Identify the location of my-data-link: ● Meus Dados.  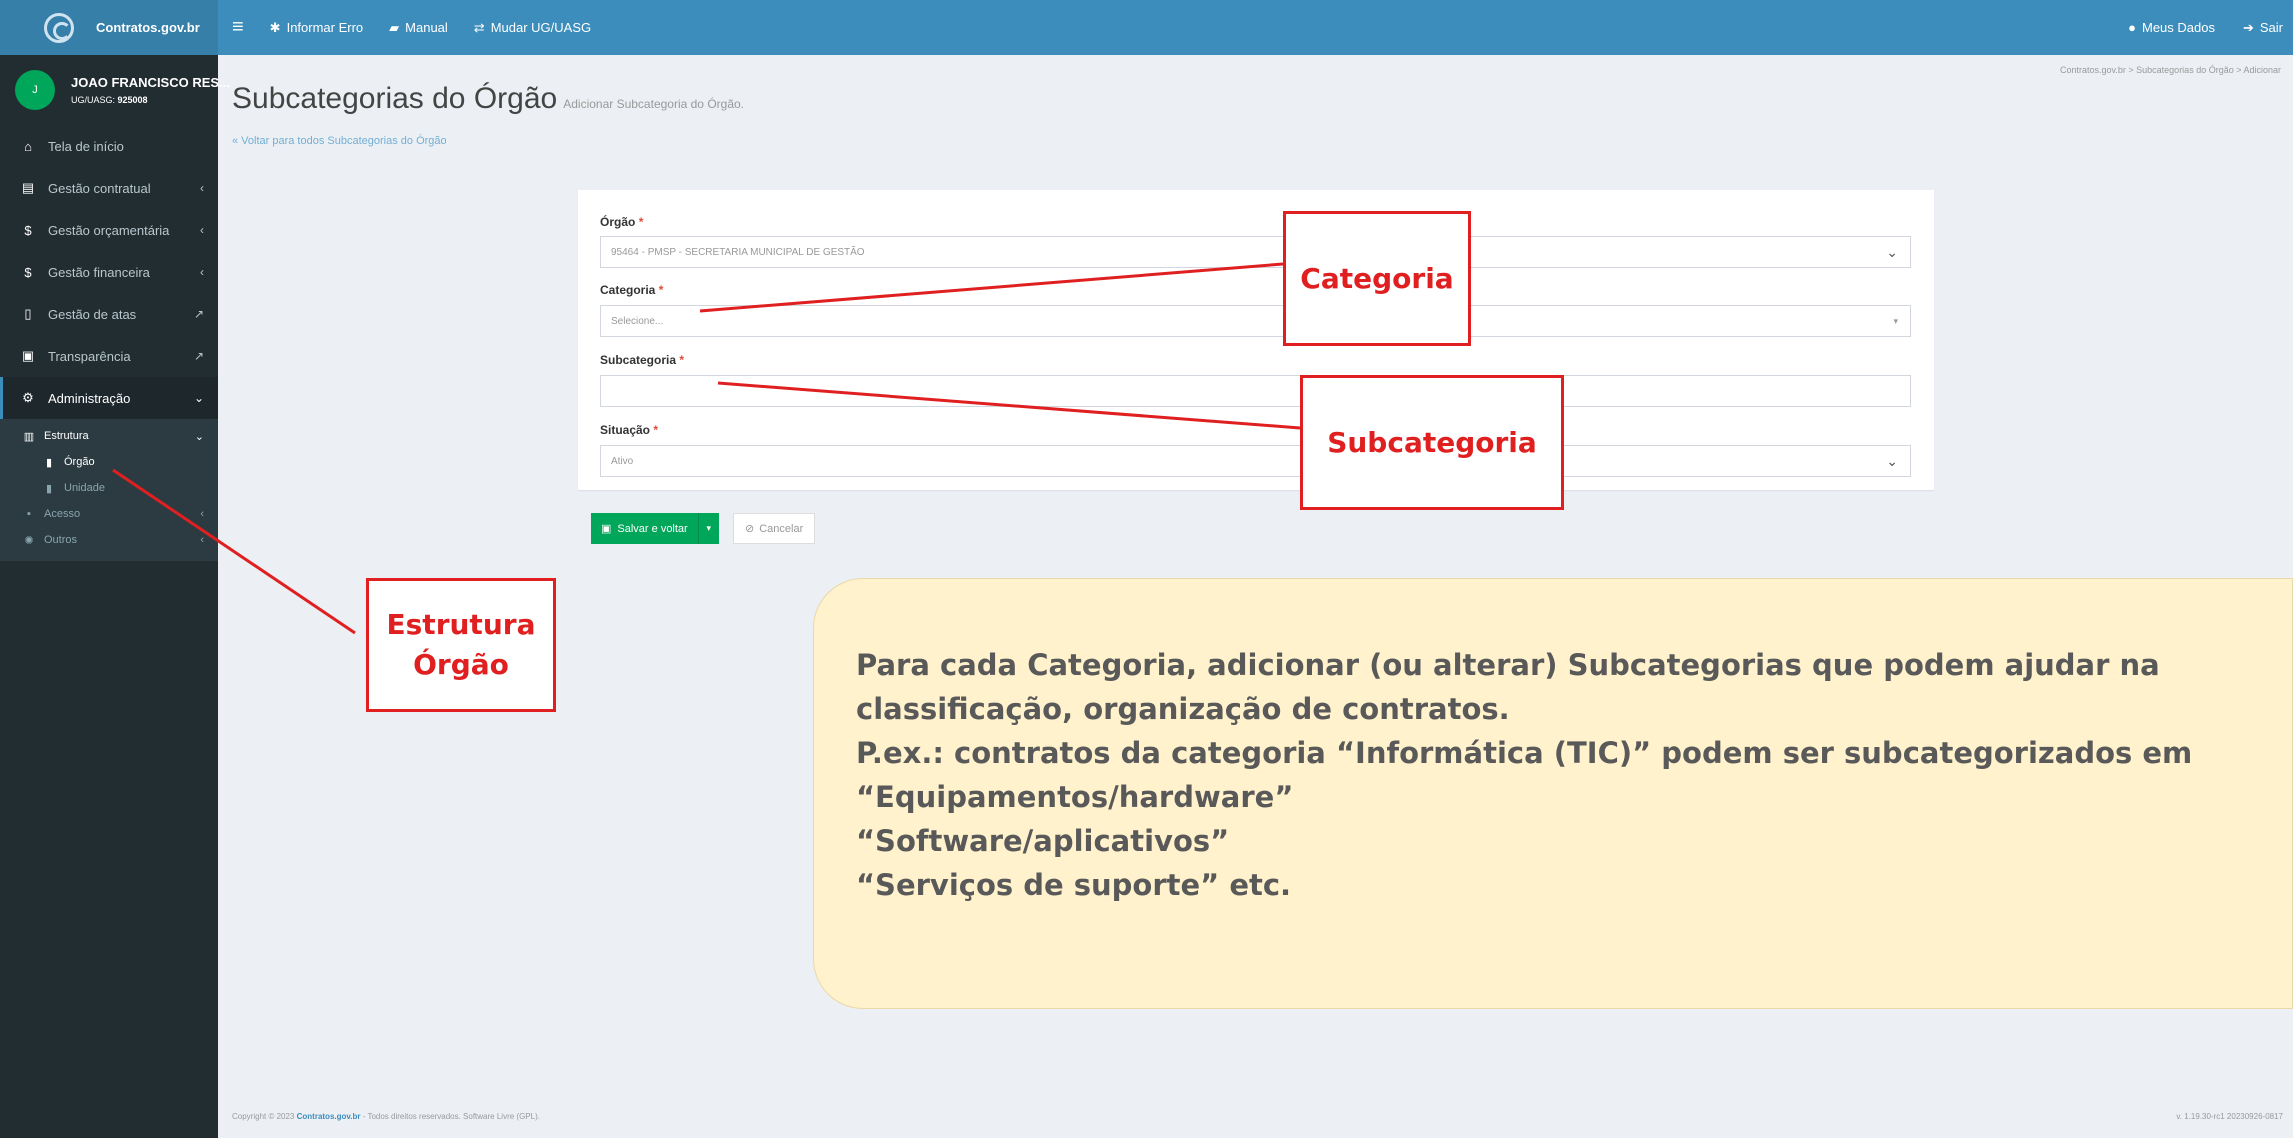
(2171, 28).